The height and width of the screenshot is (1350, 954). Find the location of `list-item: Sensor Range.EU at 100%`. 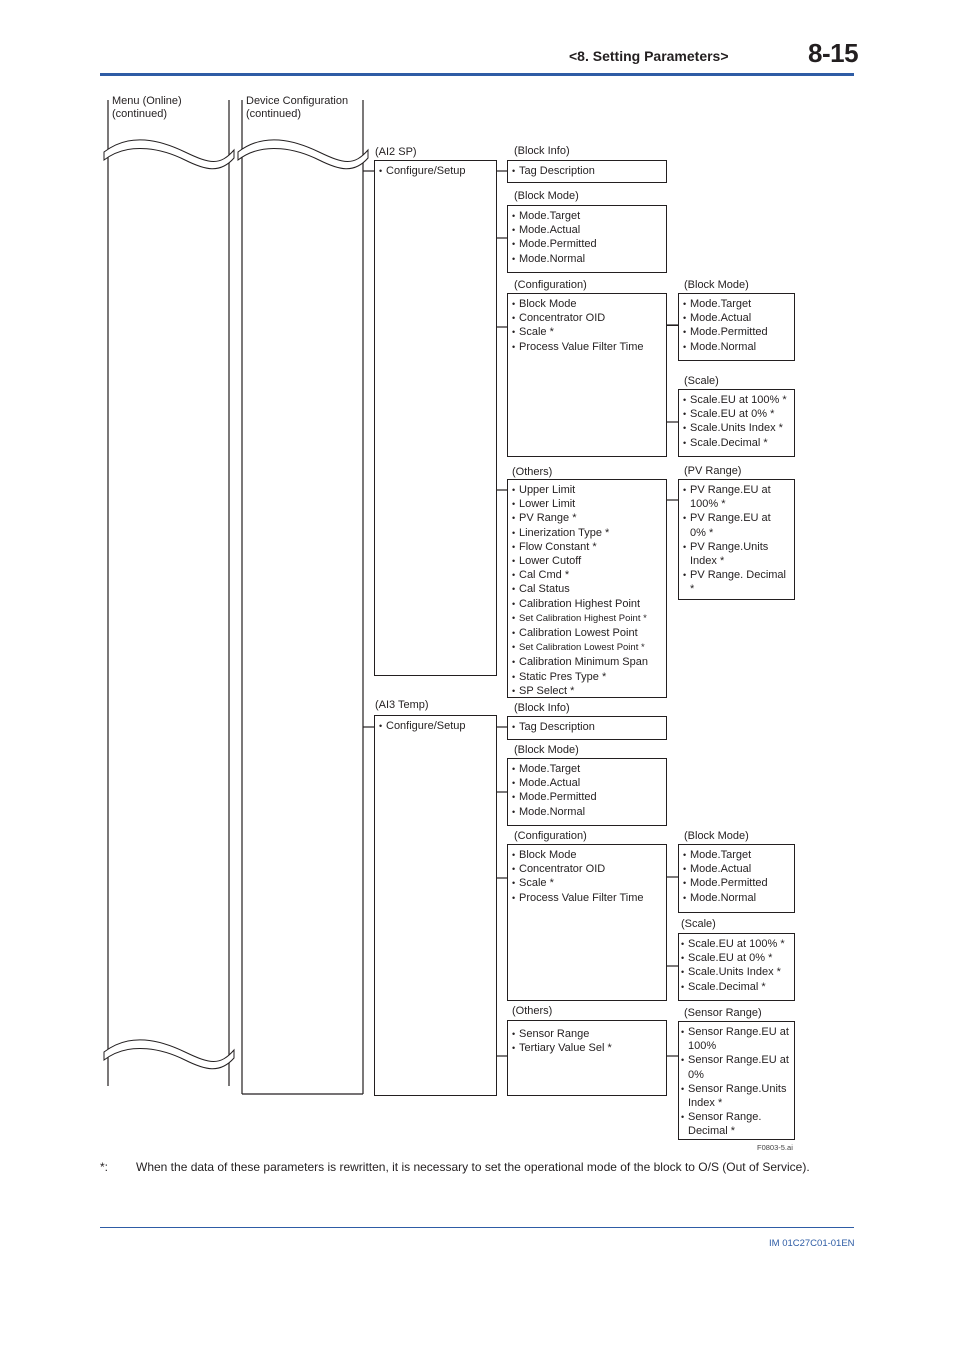

list-item: Sensor Range.EU at 100% is located at coordinates (736, 1039).